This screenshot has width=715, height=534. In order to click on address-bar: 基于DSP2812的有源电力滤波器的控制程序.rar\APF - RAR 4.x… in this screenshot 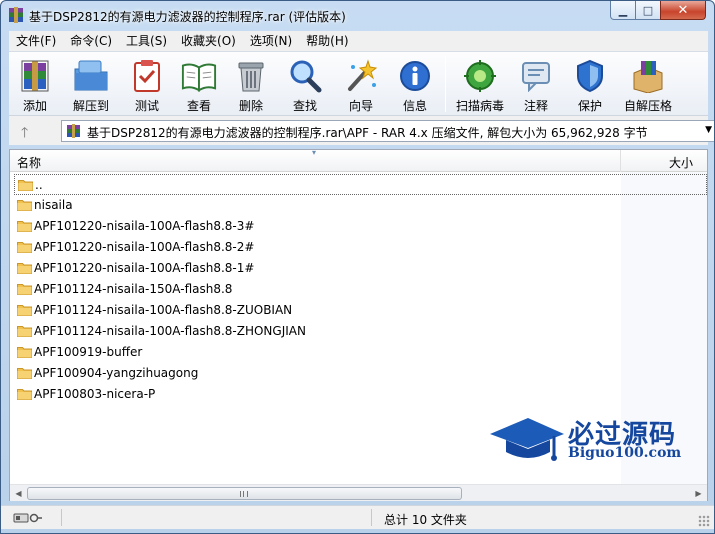, I will do `click(387, 131)`.